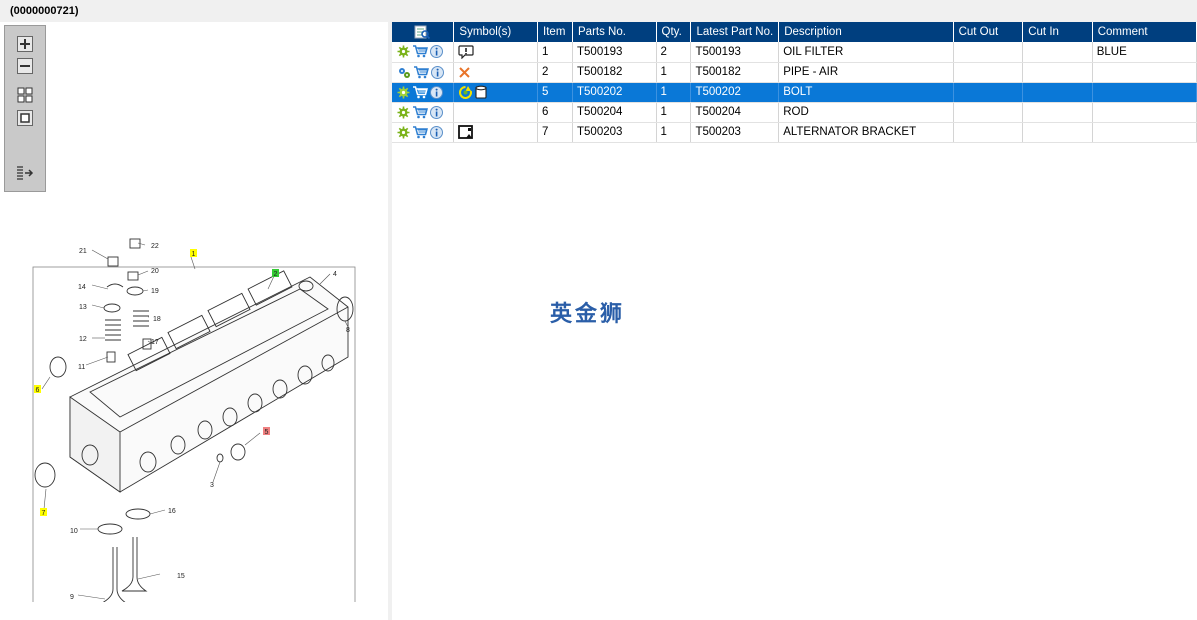  Describe the element at coordinates (735, 32) in the screenshot. I see `column-header-latest-part-no: Latest Part No.` at that location.